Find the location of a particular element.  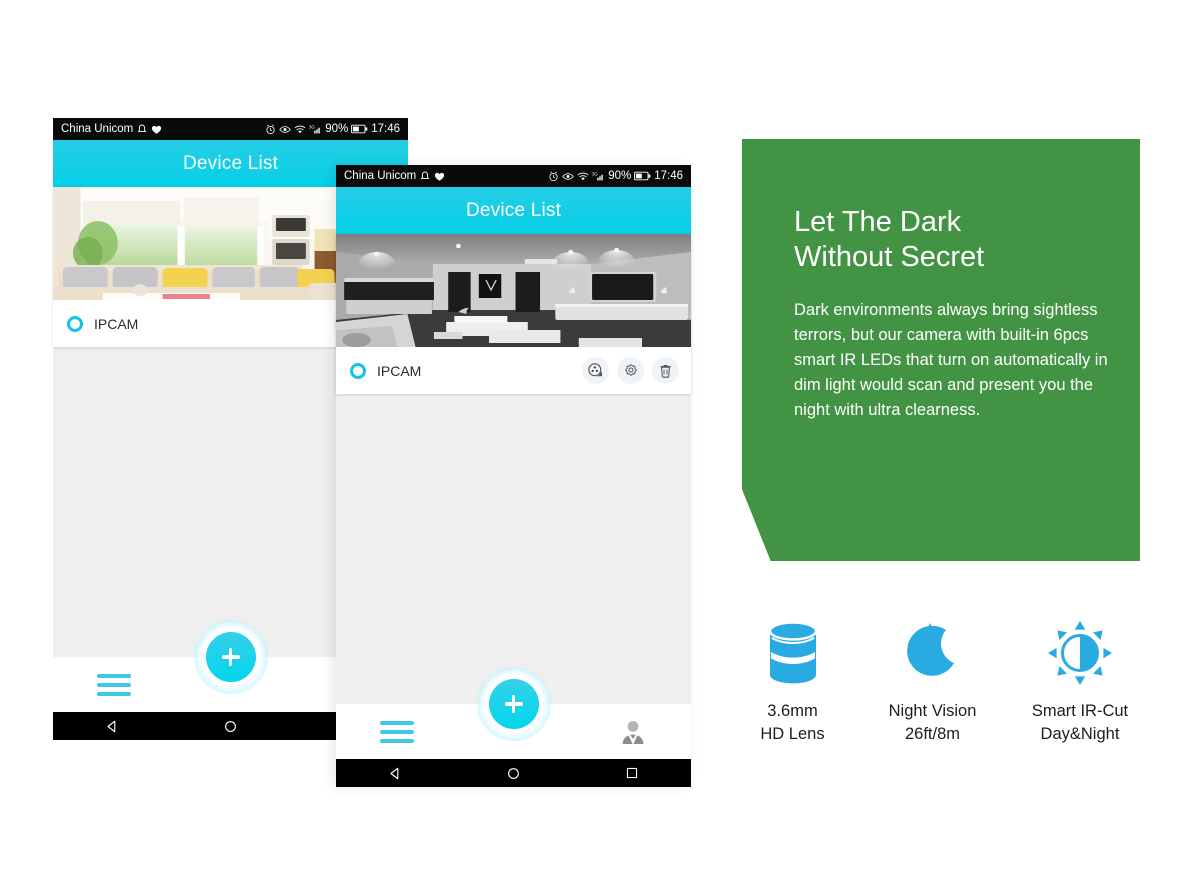

lens-glyph is located at coordinates (792, 652).